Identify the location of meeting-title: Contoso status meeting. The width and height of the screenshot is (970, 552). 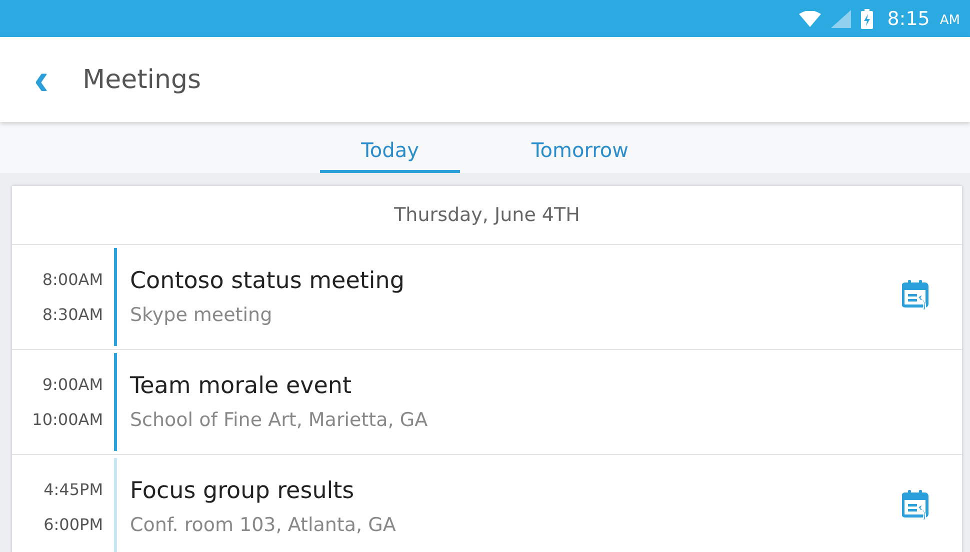
(267, 281).